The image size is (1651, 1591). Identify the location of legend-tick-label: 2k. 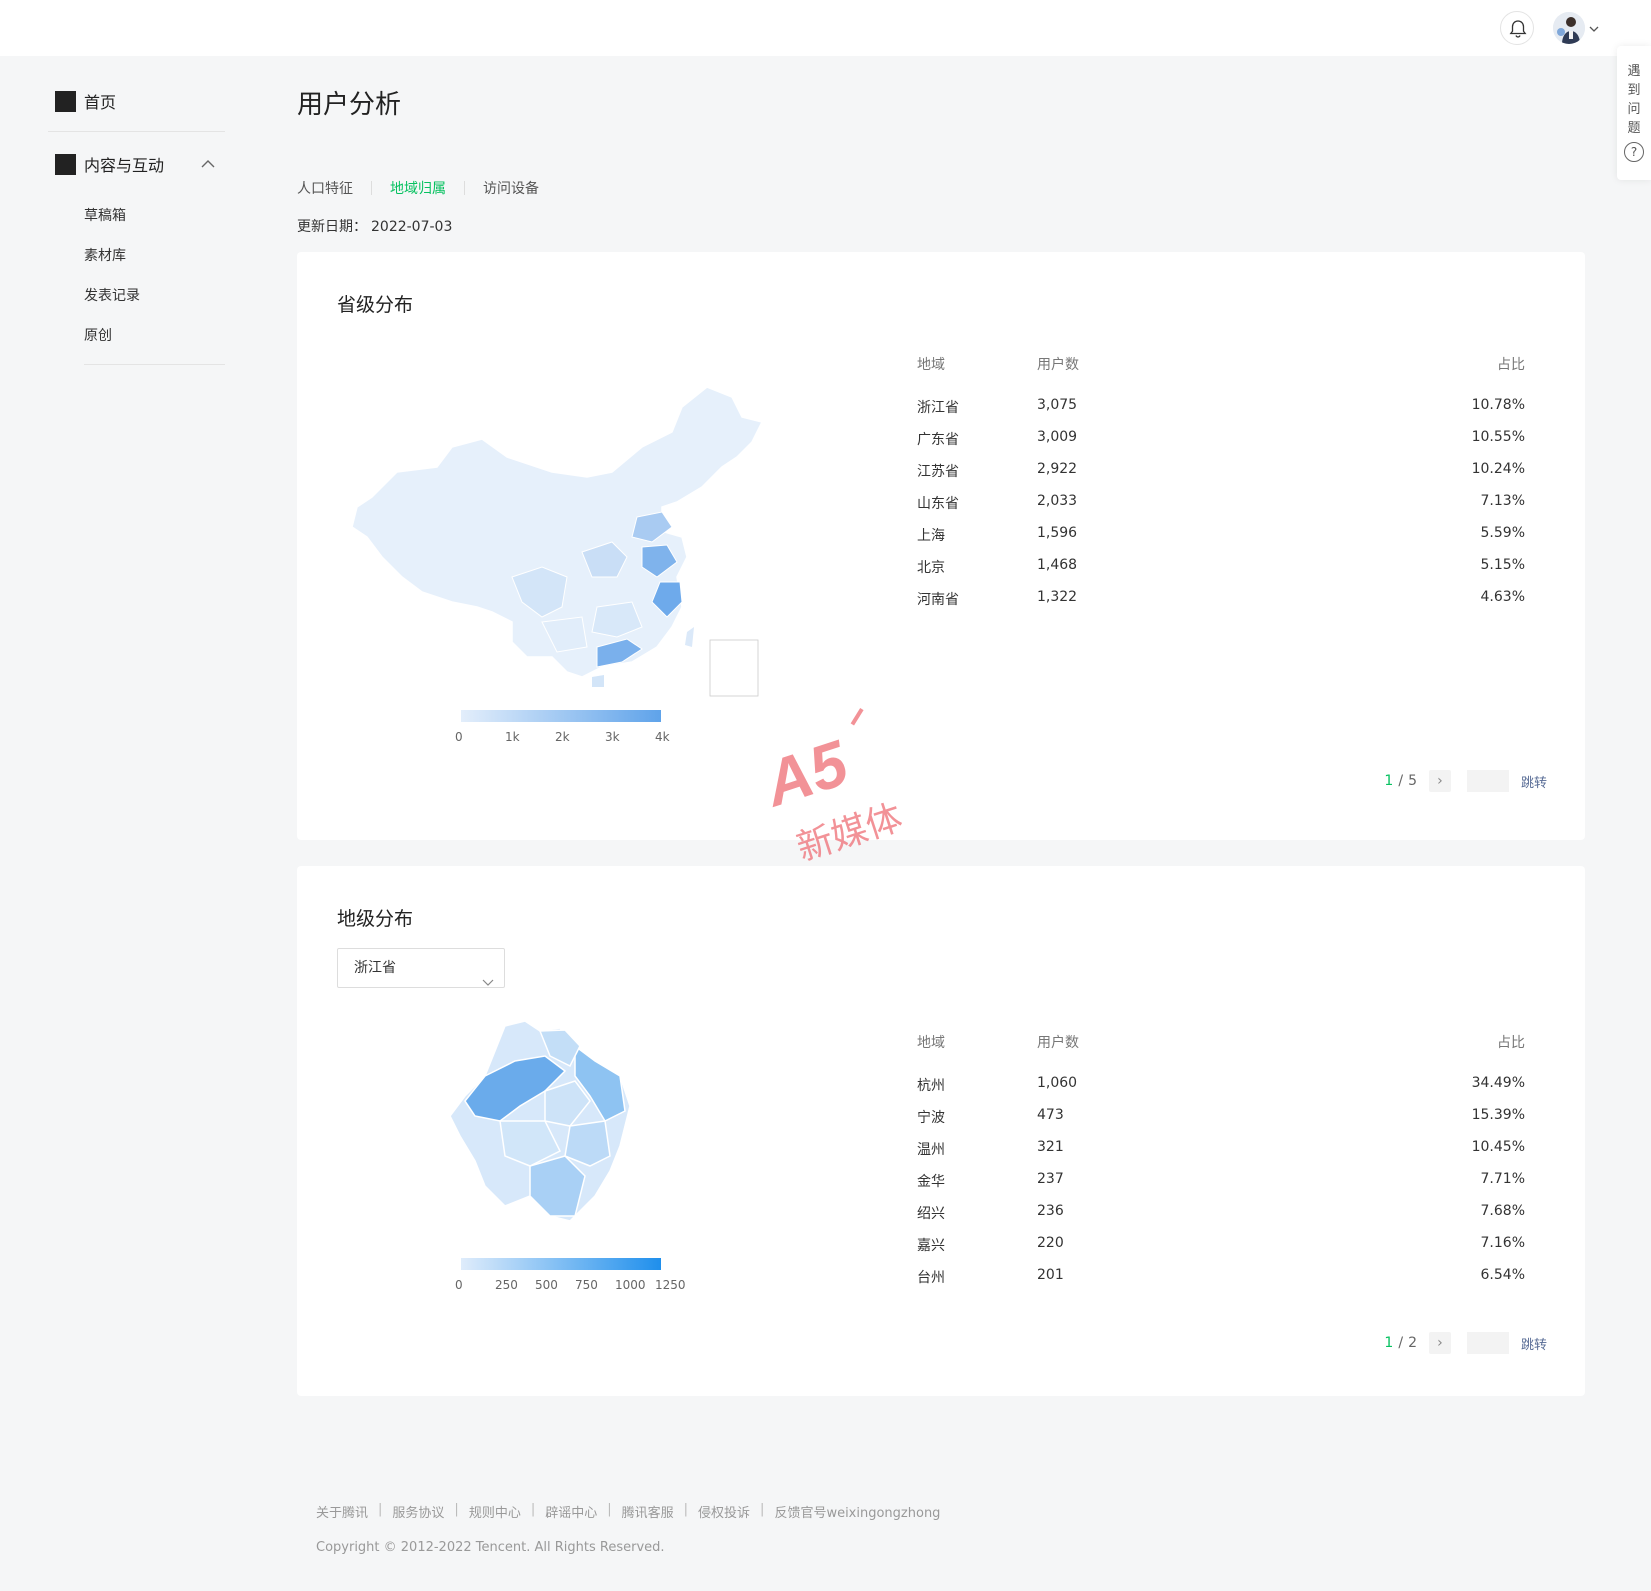
(562, 737).